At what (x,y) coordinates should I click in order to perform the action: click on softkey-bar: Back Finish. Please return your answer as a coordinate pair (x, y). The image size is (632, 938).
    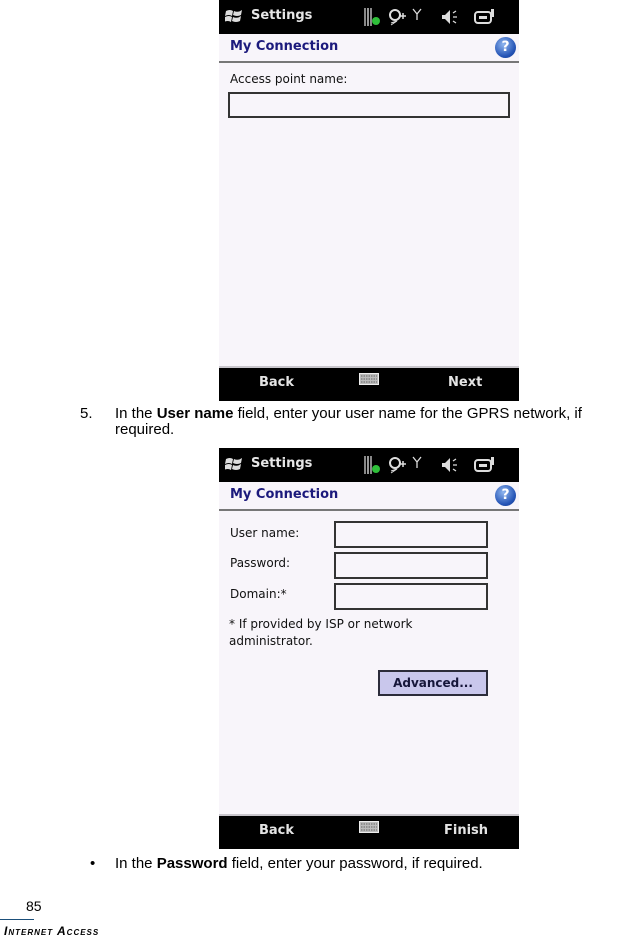
    Looking at the image, I should click on (369, 831).